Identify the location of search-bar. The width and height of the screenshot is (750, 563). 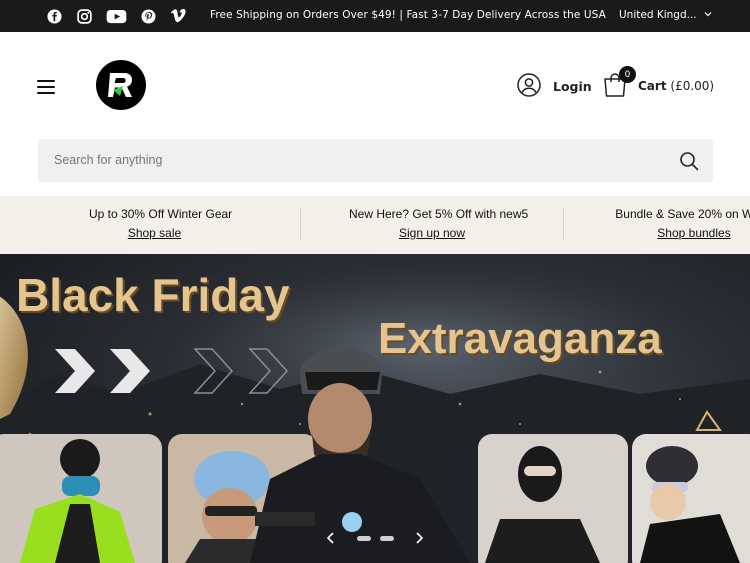
(375, 160).